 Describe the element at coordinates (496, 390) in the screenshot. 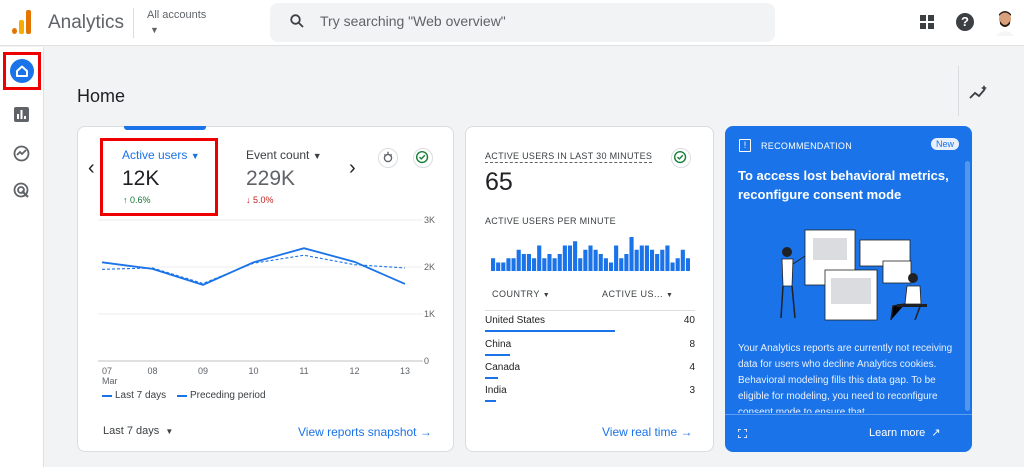

I see `country-name: India` at that location.